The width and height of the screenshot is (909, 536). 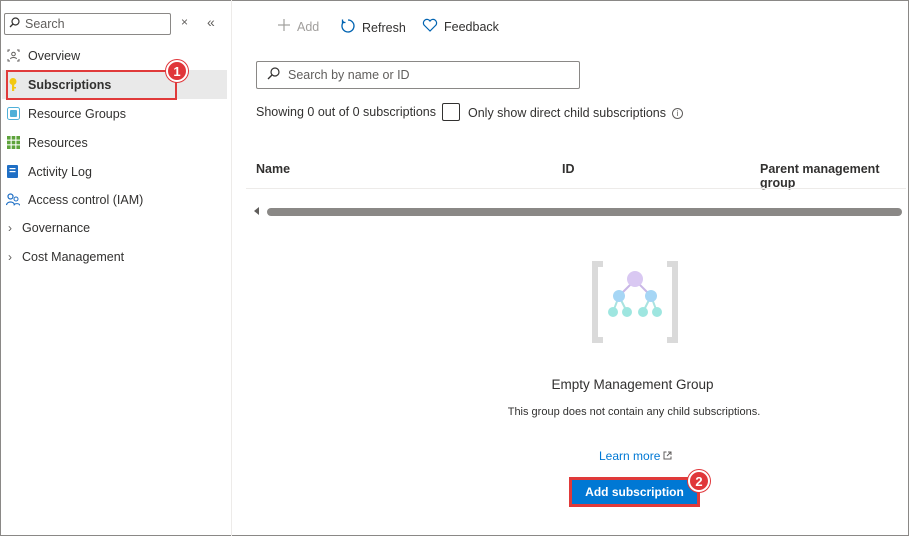 What do you see at coordinates (91, 85) in the screenshot?
I see `subscriptions-highlight` at bounding box center [91, 85].